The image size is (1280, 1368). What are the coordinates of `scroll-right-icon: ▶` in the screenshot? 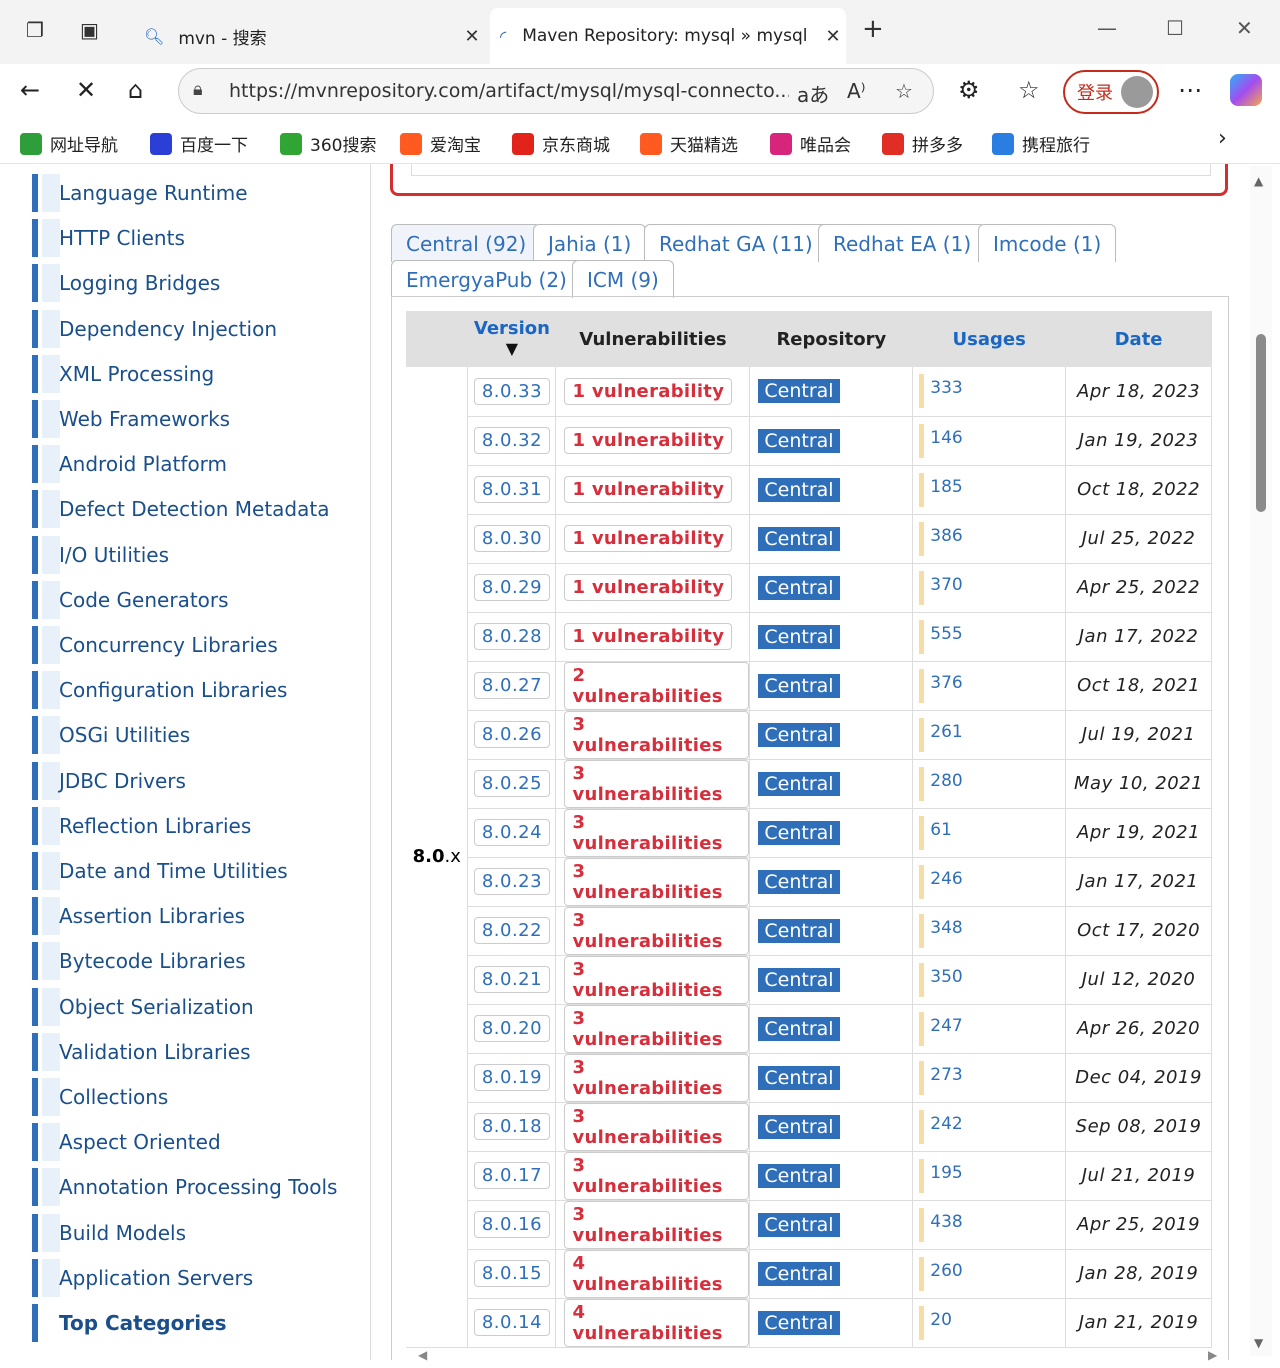 It's located at (1212, 1355).